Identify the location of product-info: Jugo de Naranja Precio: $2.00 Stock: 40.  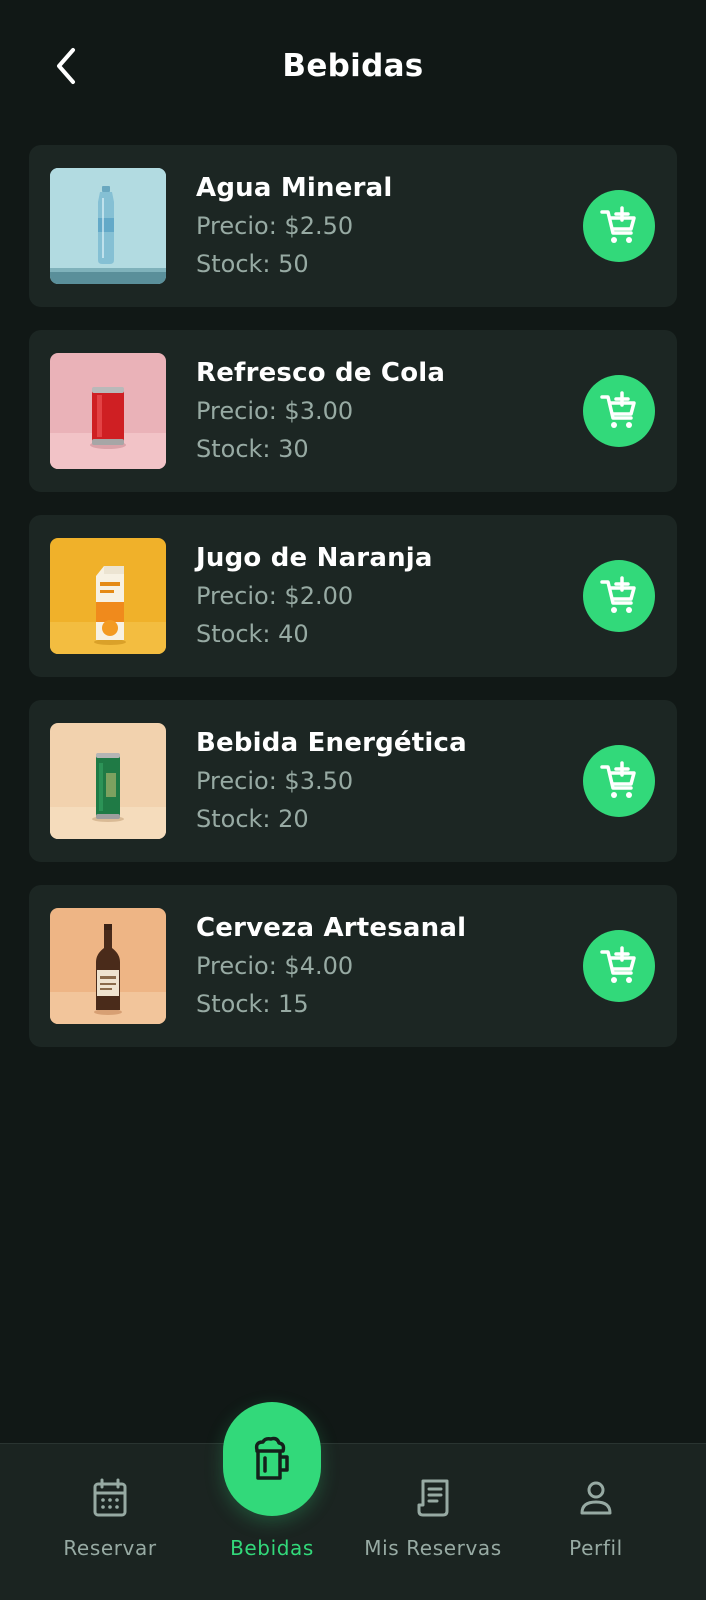
(314, 596).